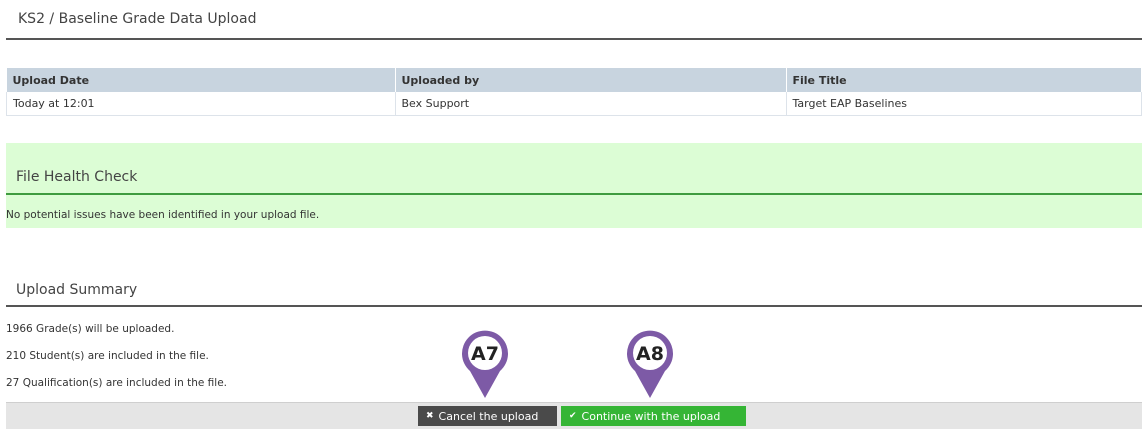 This screenshot has height=429, width=1142. I want to click on summary-students-count: 210 Student(s) are included in the file., so click(107, 356).